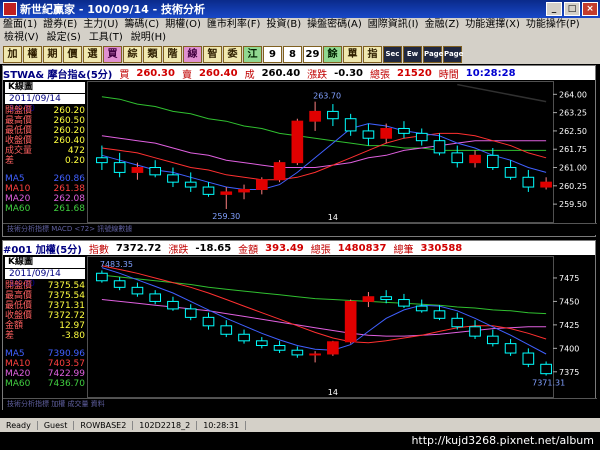 Image resolution: width=600 pixels, height=450 pixels. What do you see at coordinates (112, 54) in the screenshot?
I see `toolbar-button-5: 買` at bounding box center [112, 54].